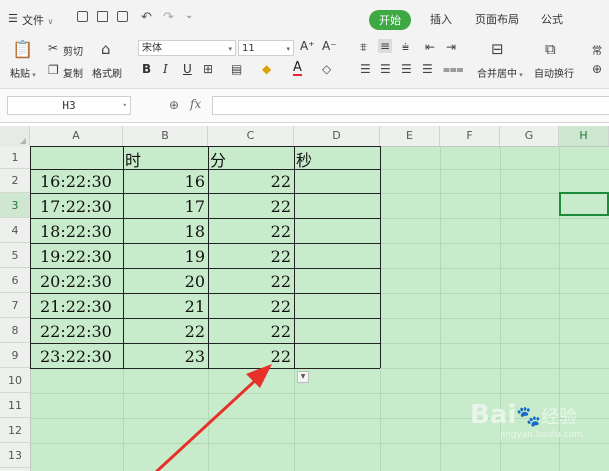  What do you see at coordinates (307, 46) in the screenshot?
I see `grow-font-button: A⁺` at bounding box center [307, 46].